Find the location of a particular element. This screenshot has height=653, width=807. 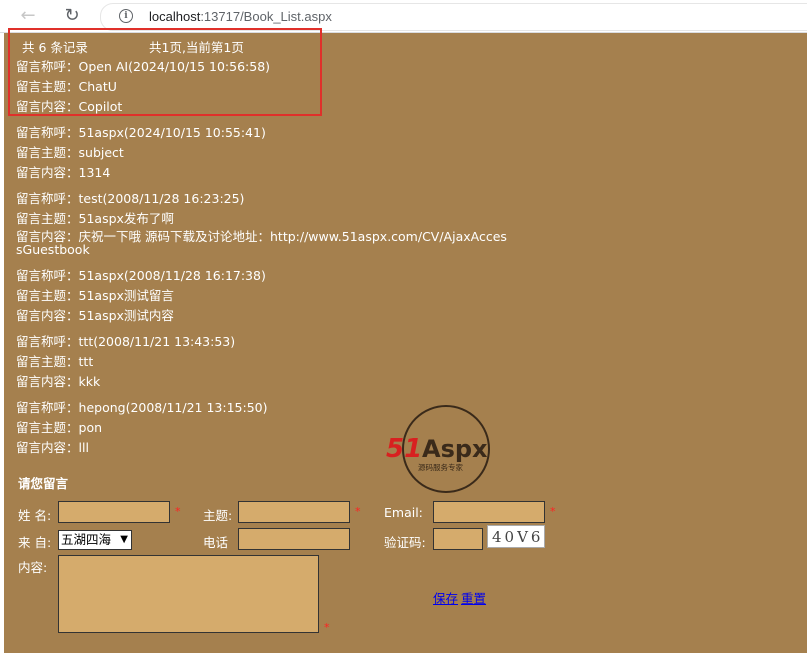

svg-text: Aspx is located at coordinates (455, 449).